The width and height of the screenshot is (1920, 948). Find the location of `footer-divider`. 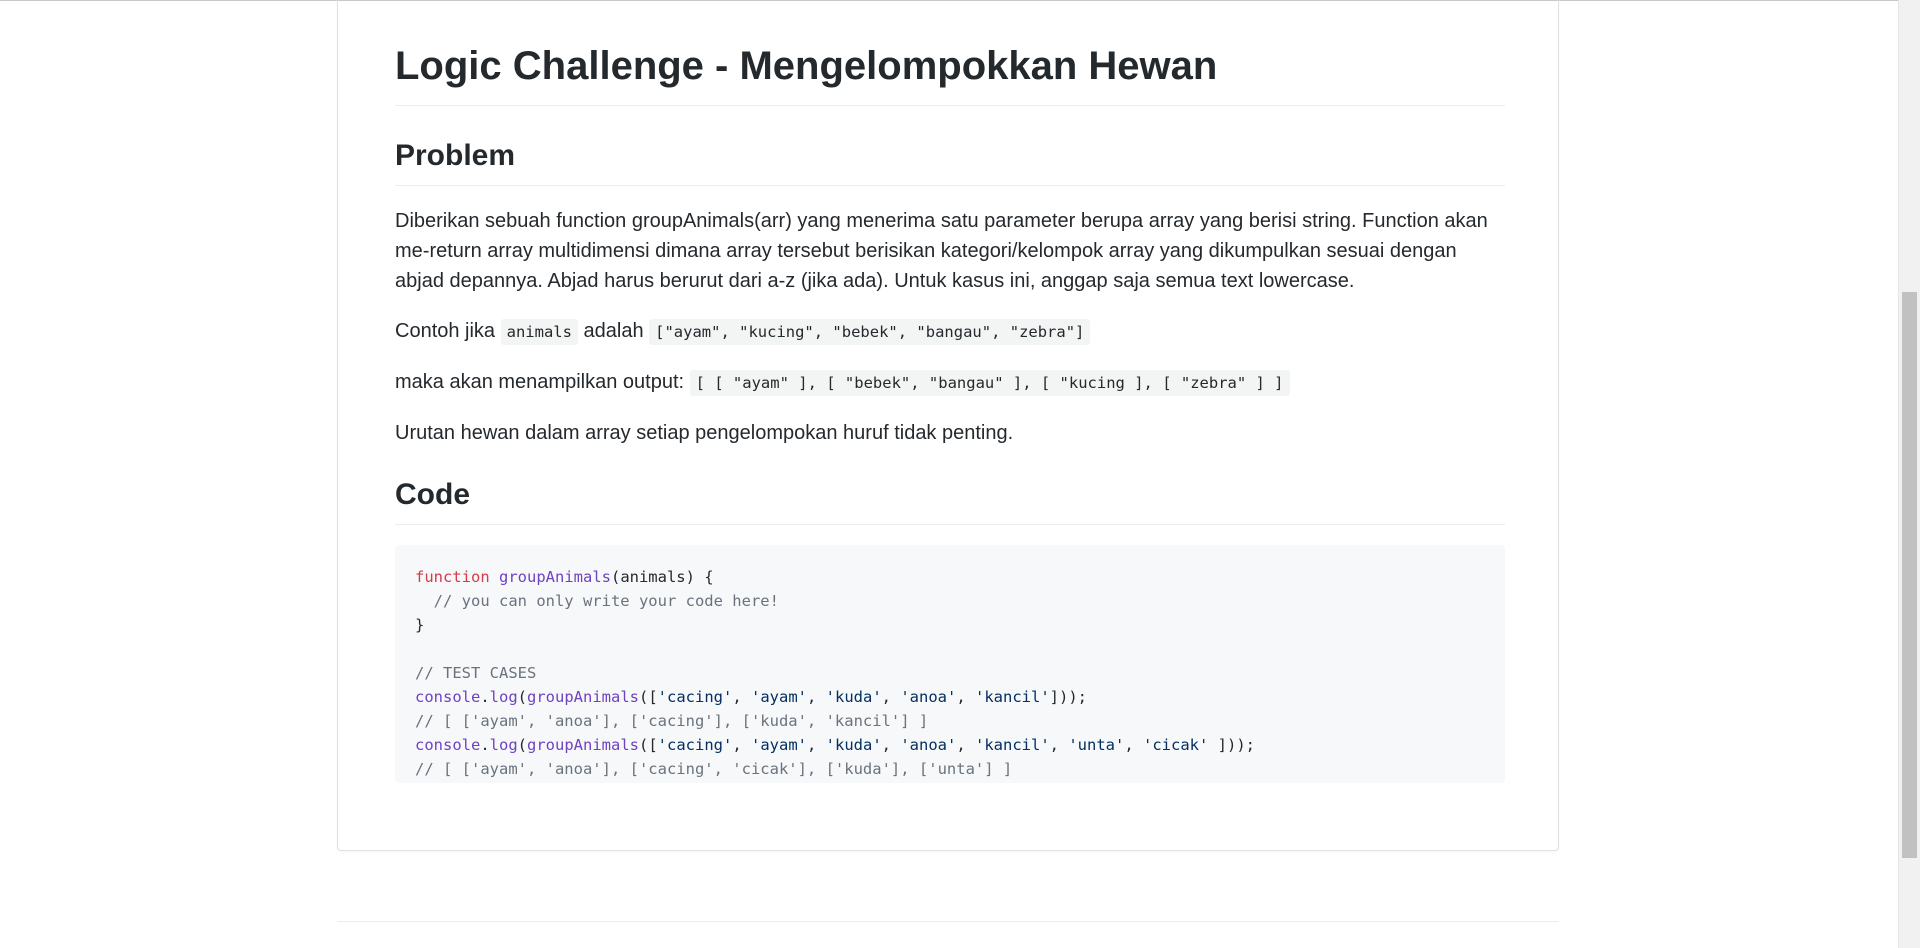

footer-divider is located at coordinates (948, 921).